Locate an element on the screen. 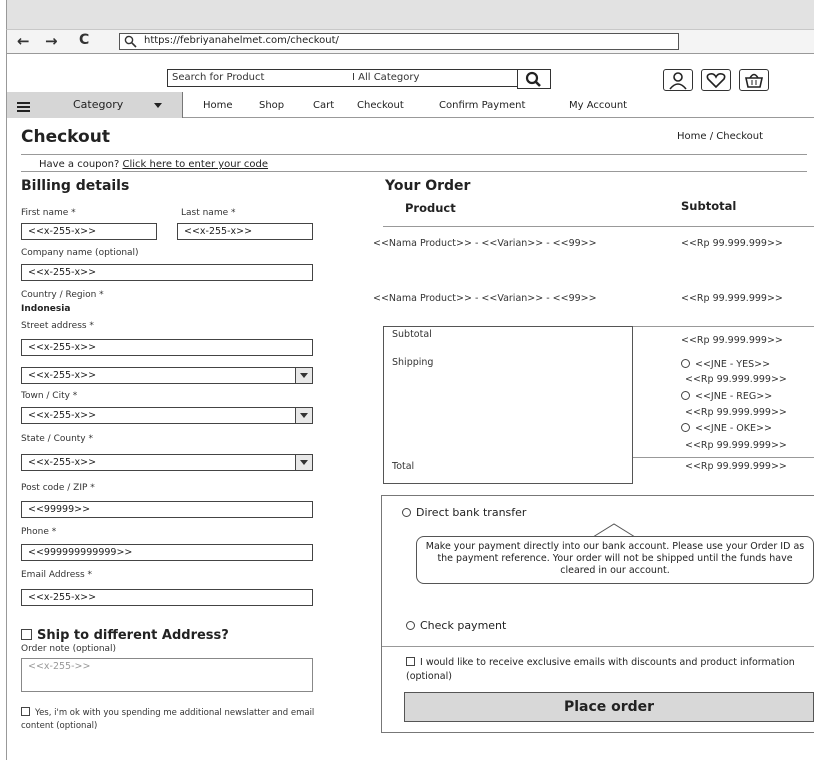 This screenshot has width=814, height=760. nav-confirm-payment: Confirm Payment is located at coordinates (482, 105).